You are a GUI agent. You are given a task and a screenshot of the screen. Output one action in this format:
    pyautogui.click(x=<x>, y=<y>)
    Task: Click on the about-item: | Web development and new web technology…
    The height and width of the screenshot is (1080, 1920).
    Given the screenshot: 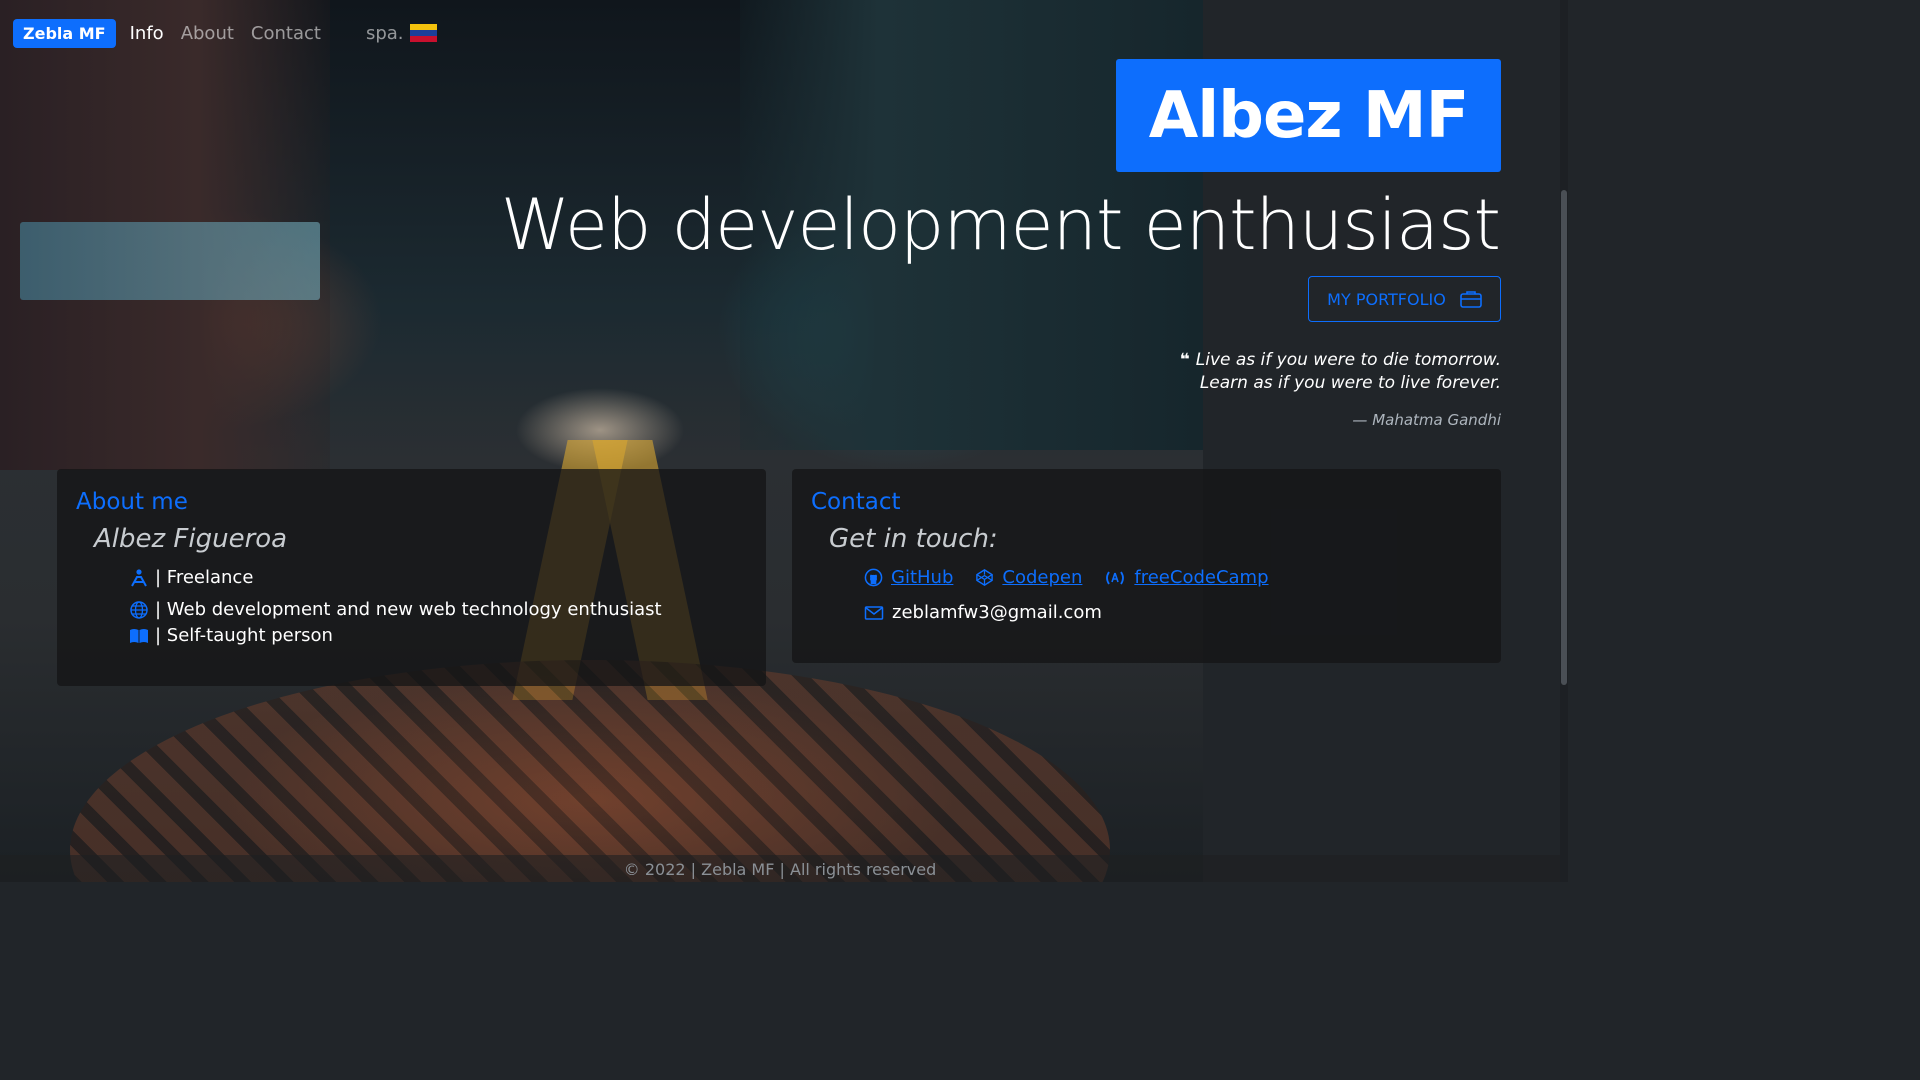 What is the action you would take?
    pyautogui.click(x=395, y=609)
    